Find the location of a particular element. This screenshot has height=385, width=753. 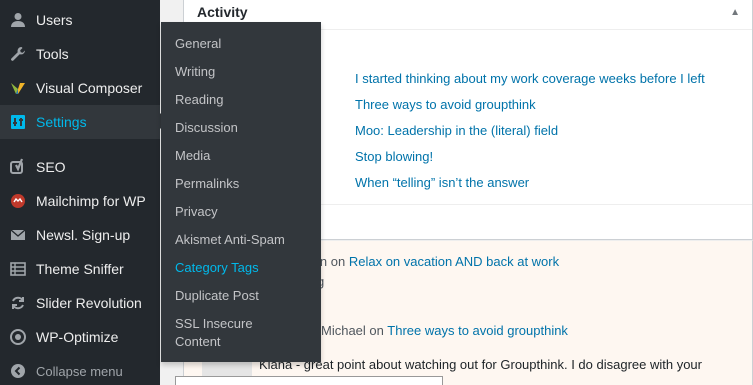

sidebar-item-settings: Settings is located at coordinates (80, 122).